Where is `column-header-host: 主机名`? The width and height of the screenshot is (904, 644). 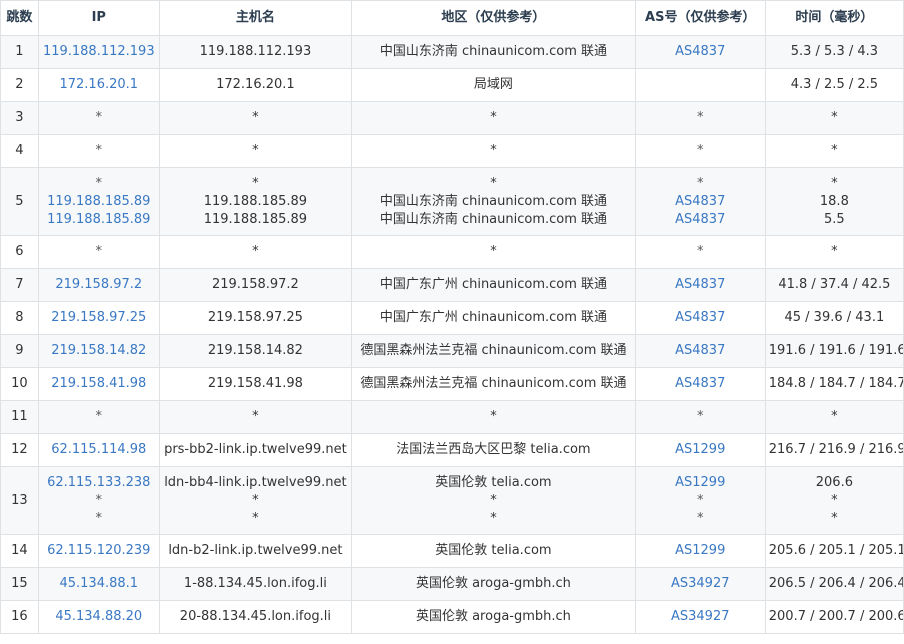
column-header-host: 主机名 is located at coordinates (255, 18).